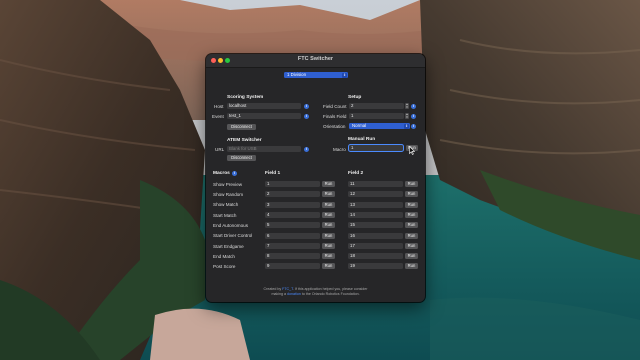 Image resolution: width=640 pixels, height=360 pixels. I want to click on field1-macro-input: 5, so click(292, 225).